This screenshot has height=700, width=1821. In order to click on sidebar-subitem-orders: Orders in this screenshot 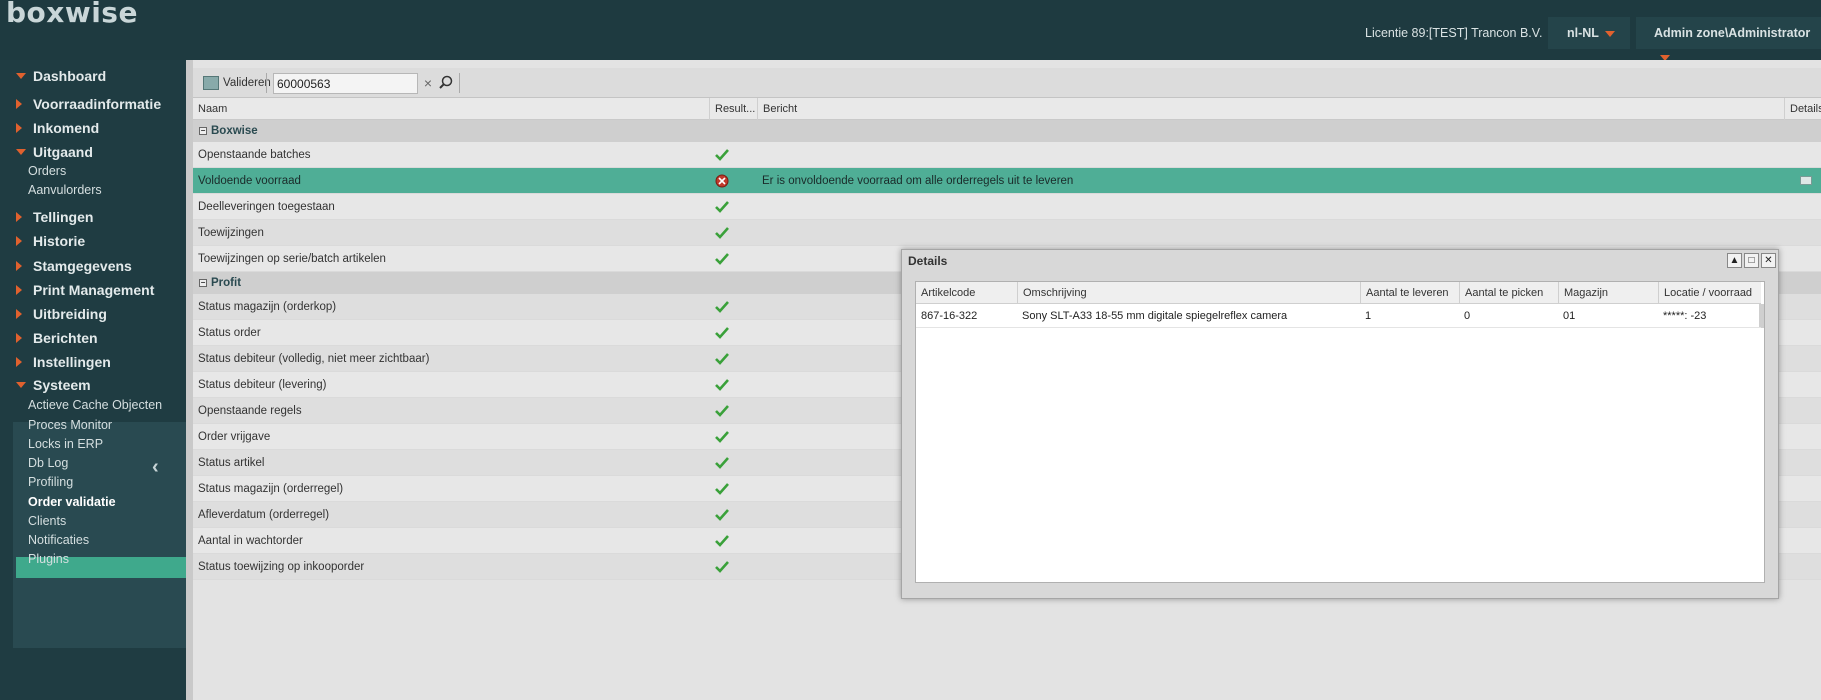, I will do `click(47, 171)`.